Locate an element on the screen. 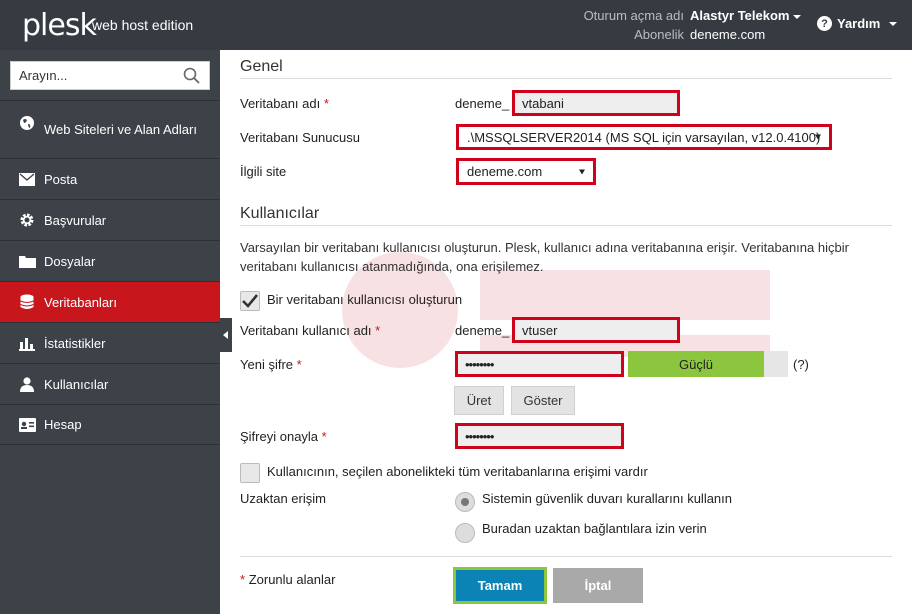 The height and width of the screenshot is (614, 912). checkmark-icon is located at coordinates (250, 301).